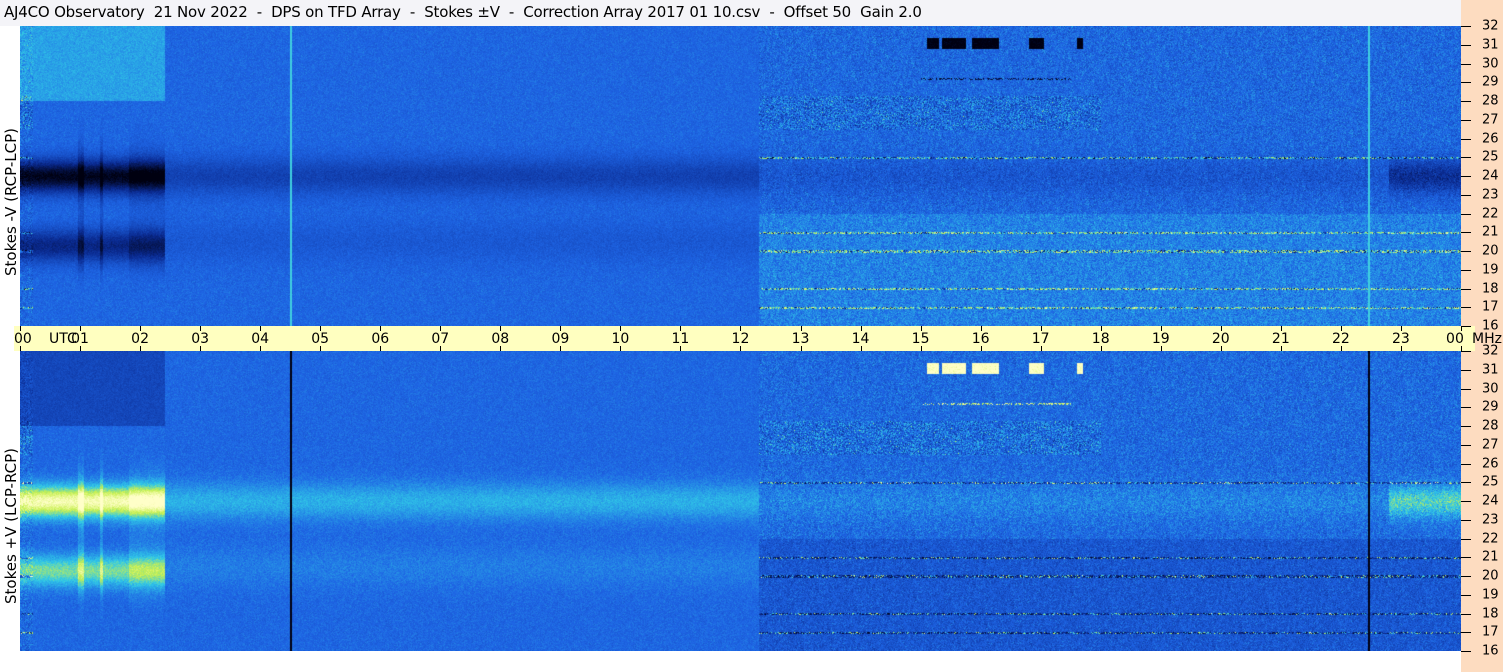 The image size is (1503, 672). Describe the element at coordinates (260, 339) in the screenshot. I see `x-tick-label: 04` at that location.